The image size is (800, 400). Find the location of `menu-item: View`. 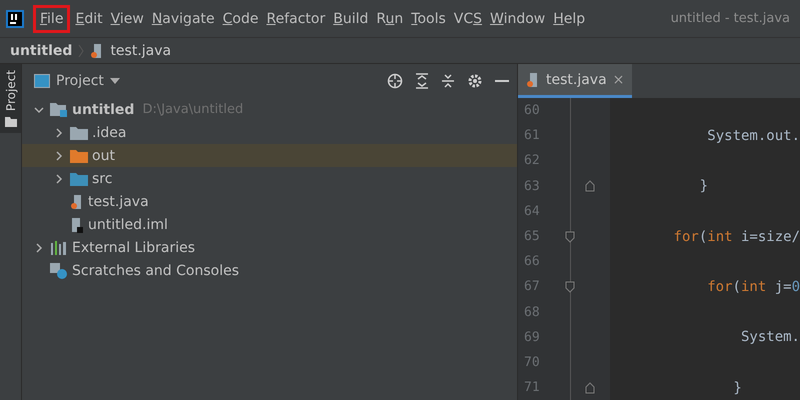

menu-item: View is located at coordinates (127, 19).